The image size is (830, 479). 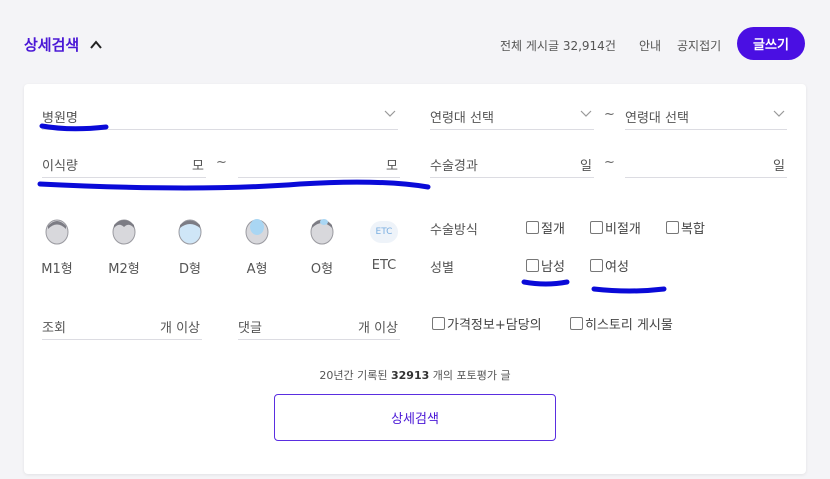 What do you see at coordinates (124, 231) in the screenshot?
I see `m2-head-icon` at bounding box center [124, 231].